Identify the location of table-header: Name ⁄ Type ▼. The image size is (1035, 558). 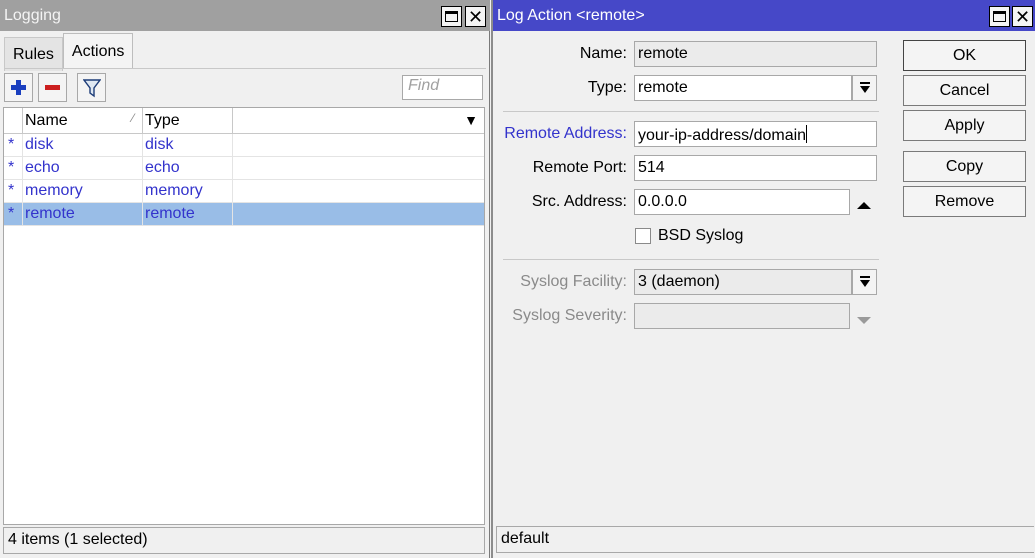
(244, 121).